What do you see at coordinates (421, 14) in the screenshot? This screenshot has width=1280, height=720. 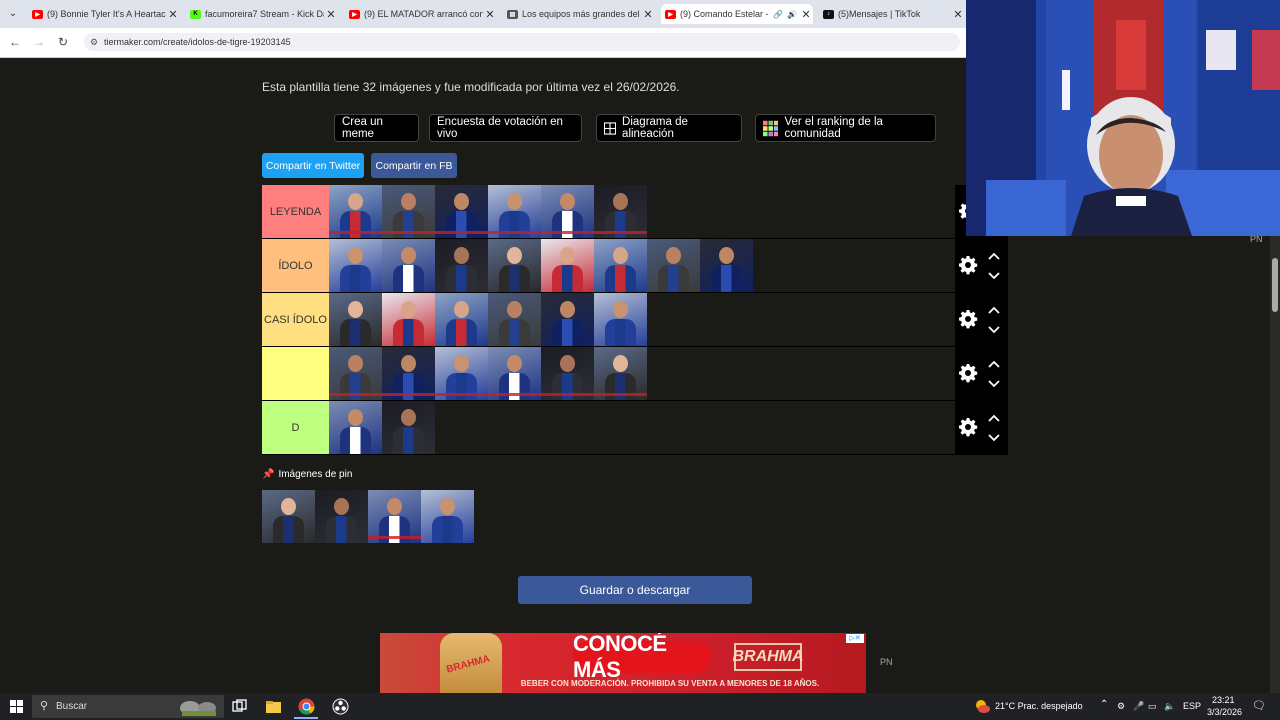 I see `browser-tab: ▶ (9) EL MATADOR arrancó con d ✕` at bounding box center [421, 14].